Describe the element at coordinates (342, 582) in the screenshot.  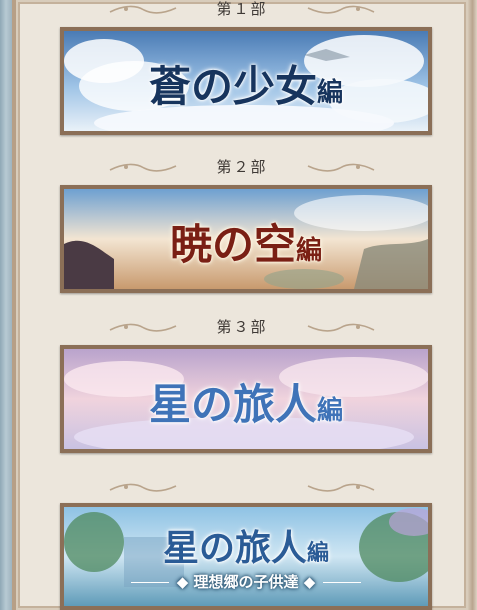
I see `right-divider` at that location.